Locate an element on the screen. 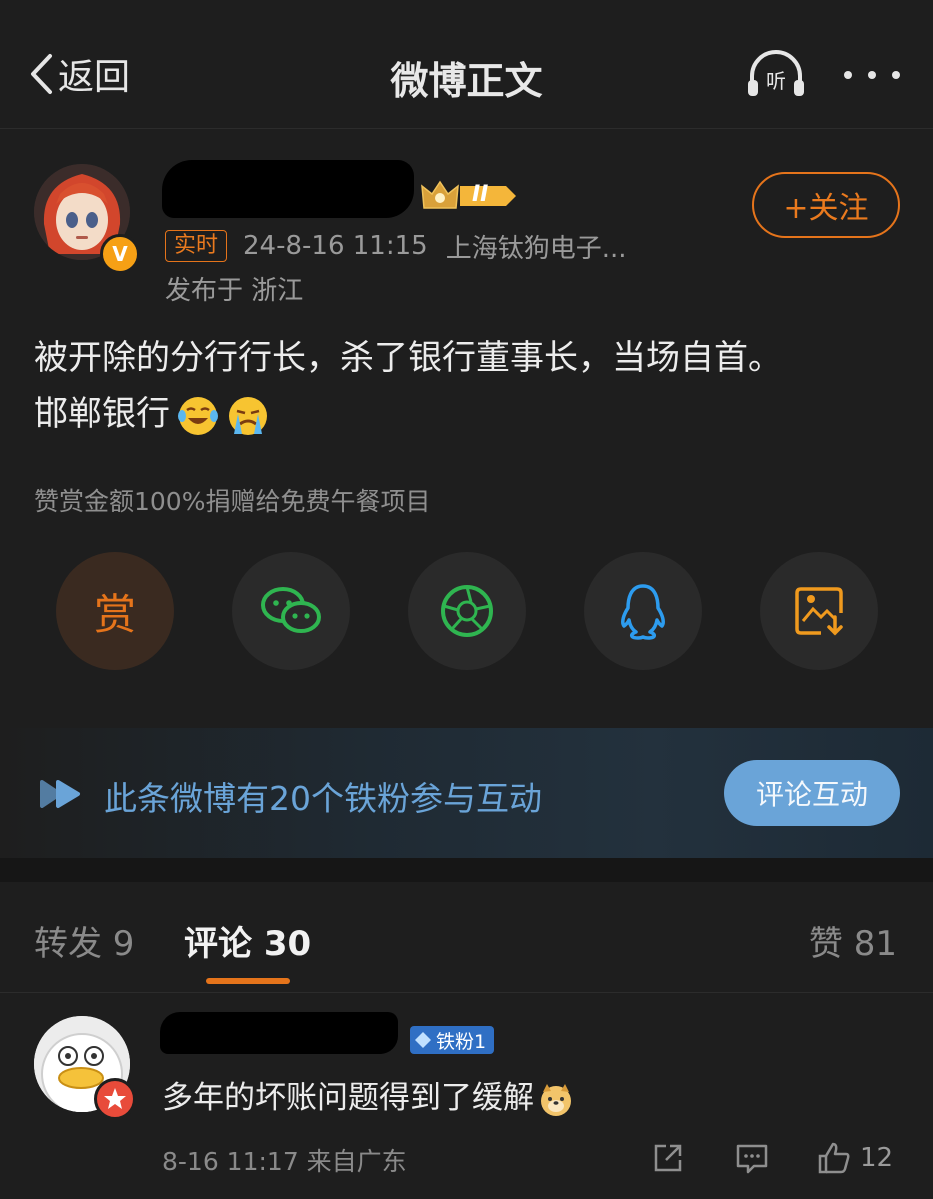 The height and width of the screenshot is (1199, 933). wechat-icon is located at coordinates (291, 610).